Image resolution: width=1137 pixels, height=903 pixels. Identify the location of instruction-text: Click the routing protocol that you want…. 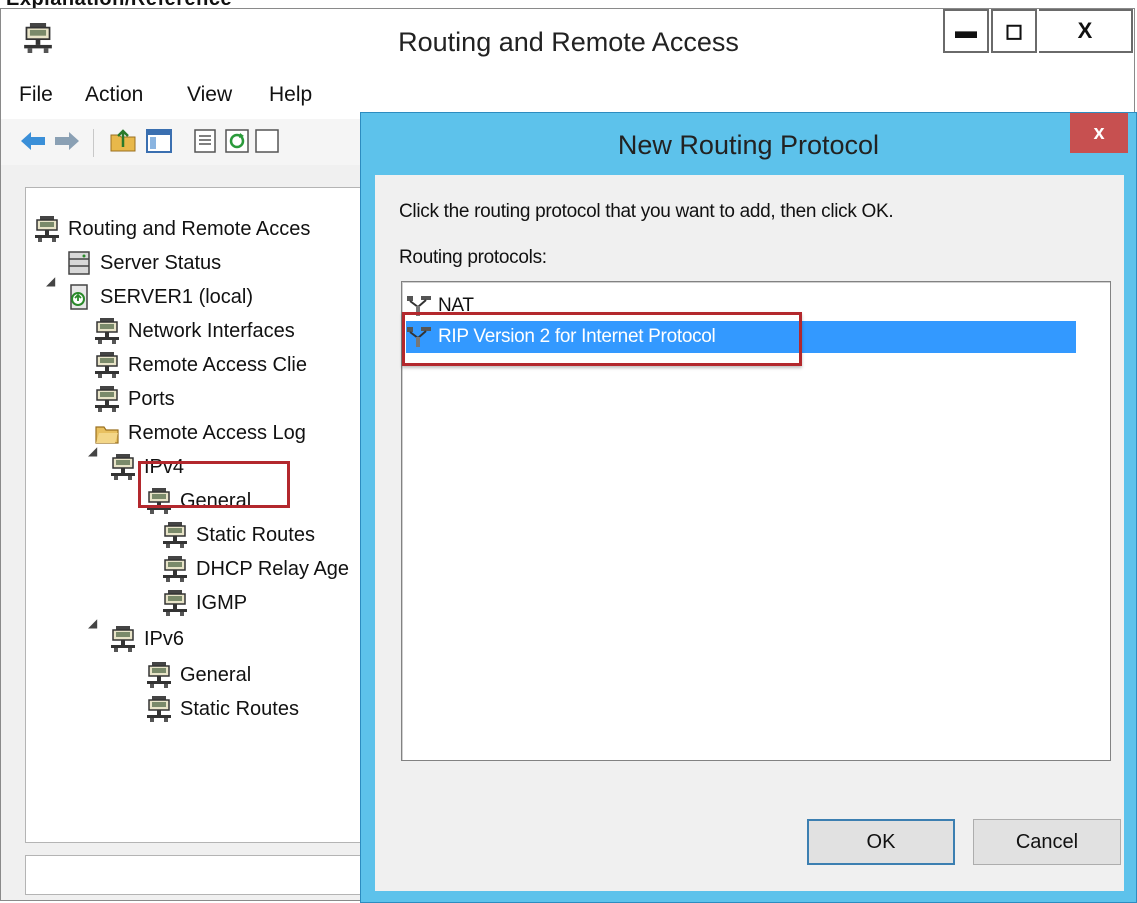
(646, 211).